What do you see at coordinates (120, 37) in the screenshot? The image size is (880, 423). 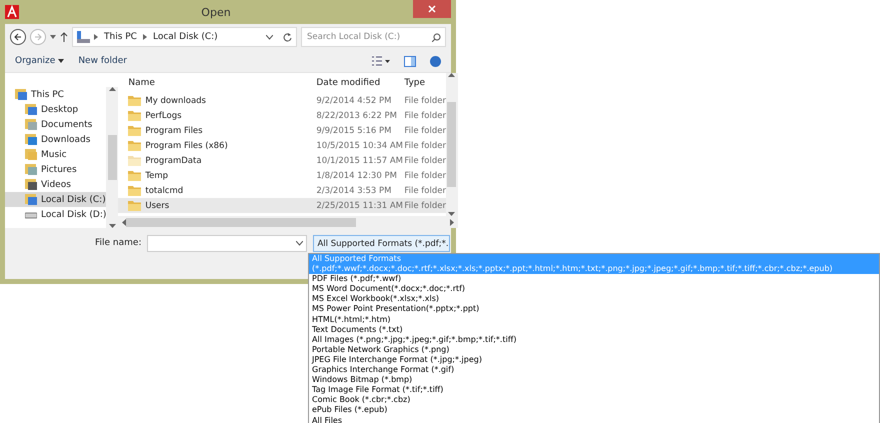 I see `breadcrumb-item: This PC` at bounding box center [120, 37].